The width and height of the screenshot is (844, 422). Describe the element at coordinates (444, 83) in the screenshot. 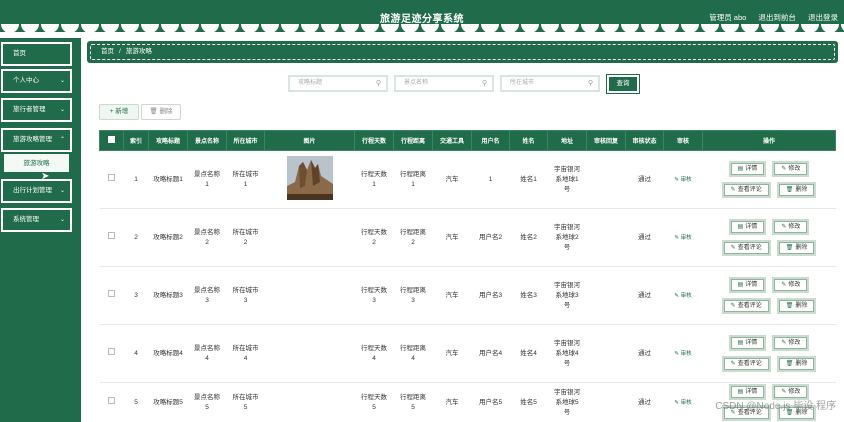

I see `spot-name-search-input: 景点名称 ⚲` at that location.